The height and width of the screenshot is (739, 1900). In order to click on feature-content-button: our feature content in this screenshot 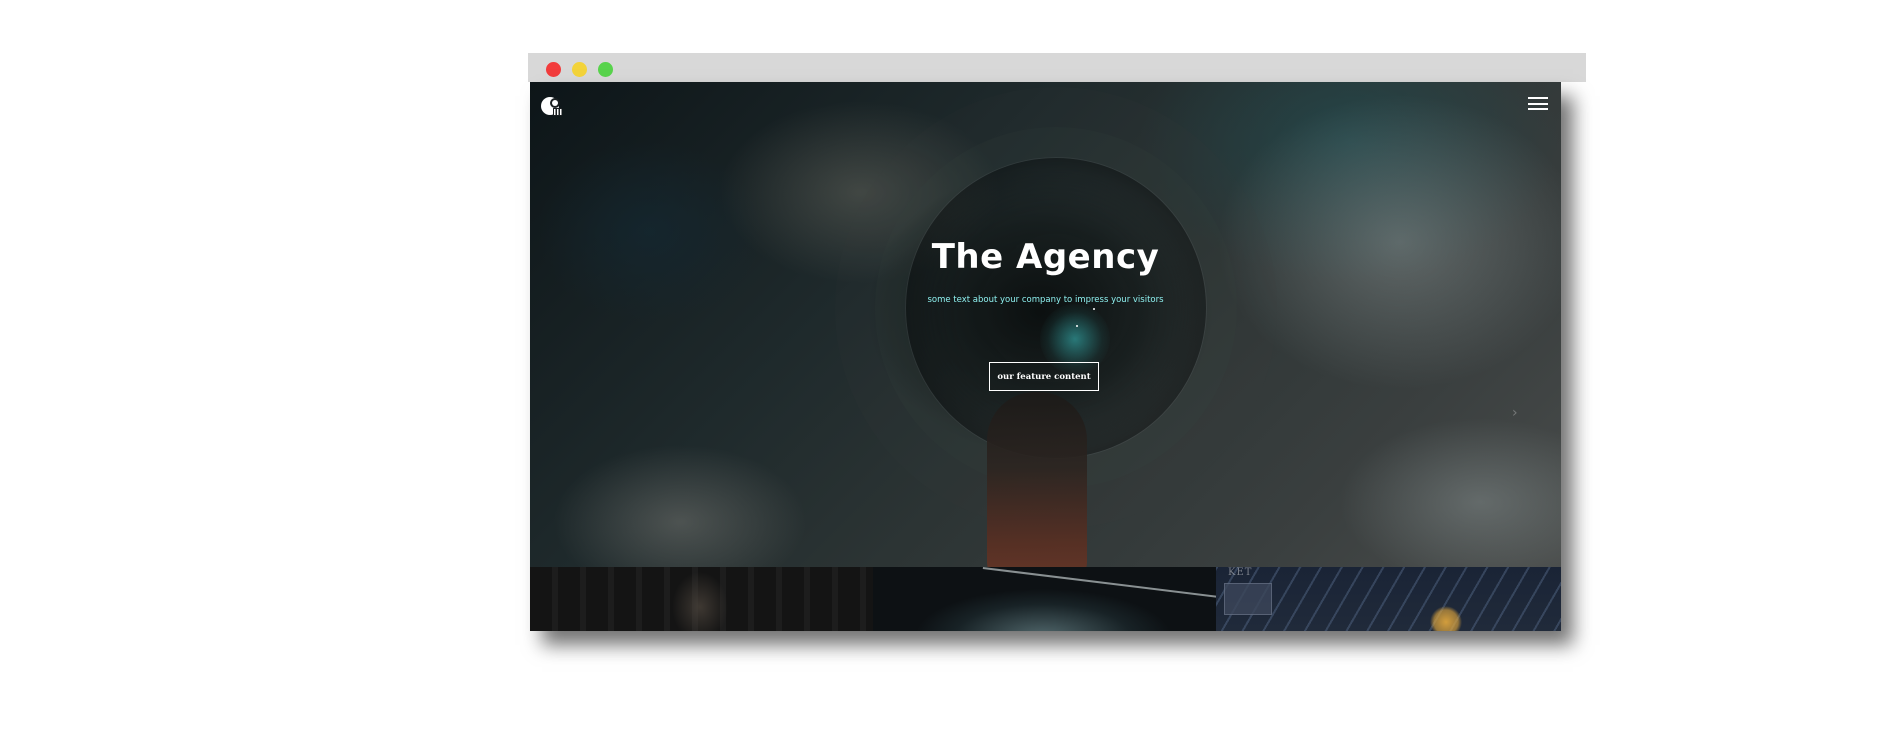, I will do `click(1044, 376)`.